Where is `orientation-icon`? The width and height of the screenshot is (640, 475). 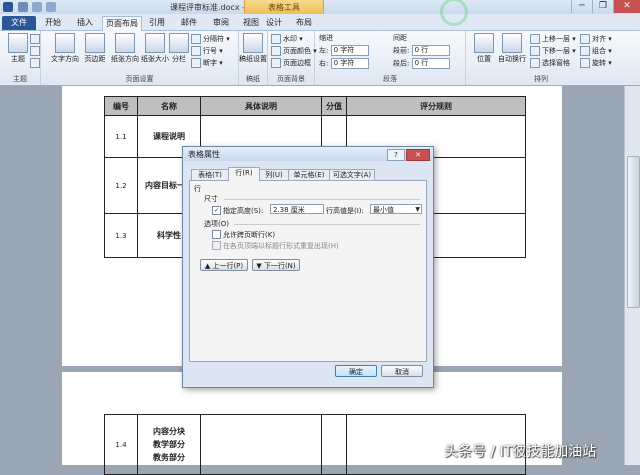
orientation-icon is located at coordinates (125, 43).